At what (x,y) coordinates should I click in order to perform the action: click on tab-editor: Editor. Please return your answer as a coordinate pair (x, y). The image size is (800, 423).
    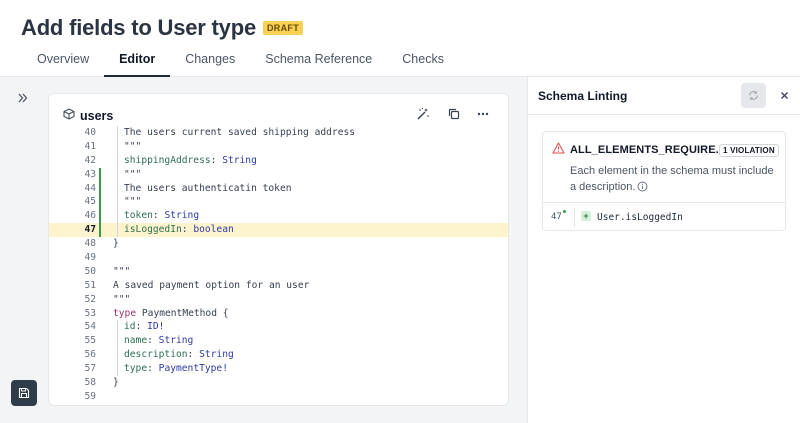
    Looking at the image, I should click on (137, 60).